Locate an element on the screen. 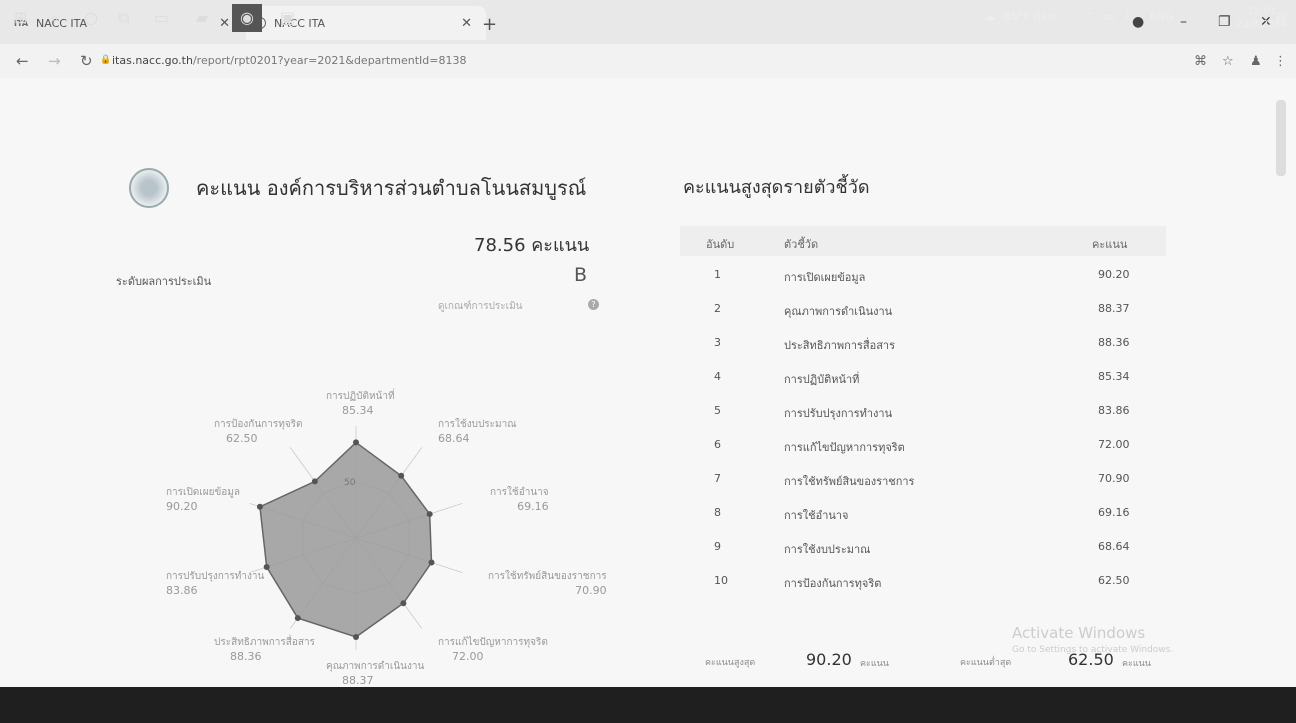  score-cell: 83.86 is located at coordinates (1114, 410).